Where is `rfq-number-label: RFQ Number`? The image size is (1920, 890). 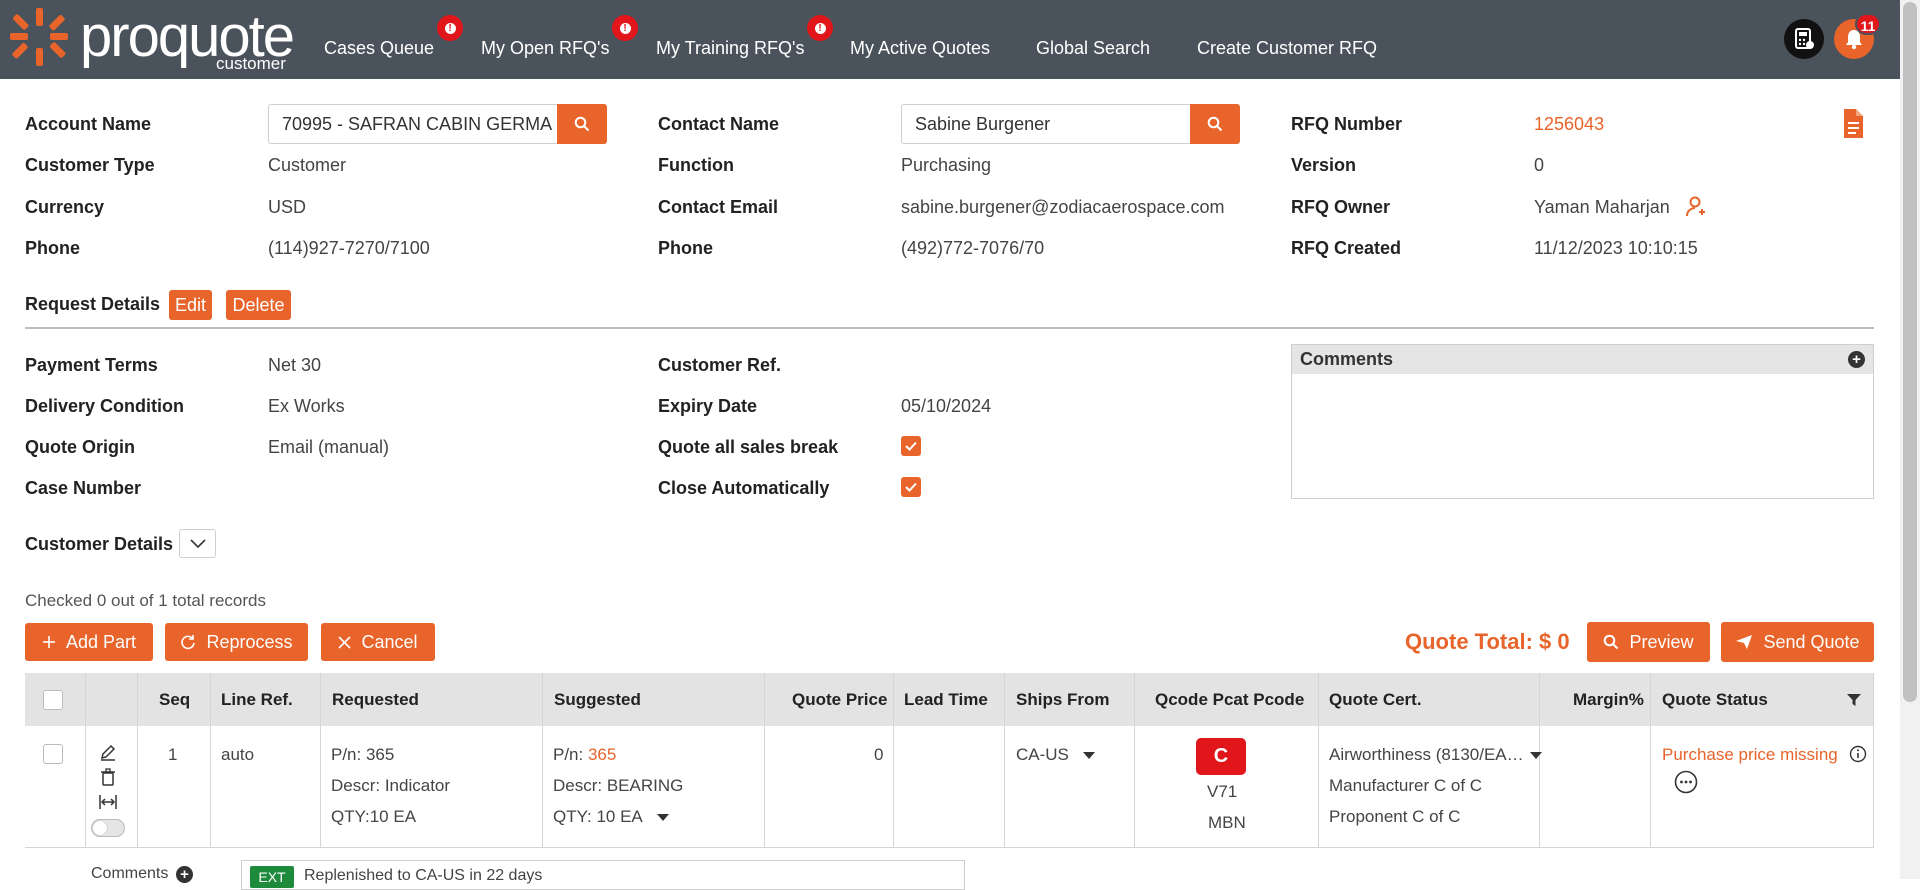
rfq-number-label: RFQ Number is located at coordinates (1347, 124).